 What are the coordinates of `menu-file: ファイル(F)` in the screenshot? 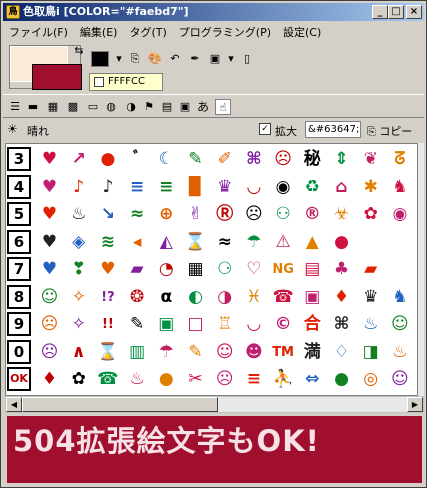 It's located at (38, 32).